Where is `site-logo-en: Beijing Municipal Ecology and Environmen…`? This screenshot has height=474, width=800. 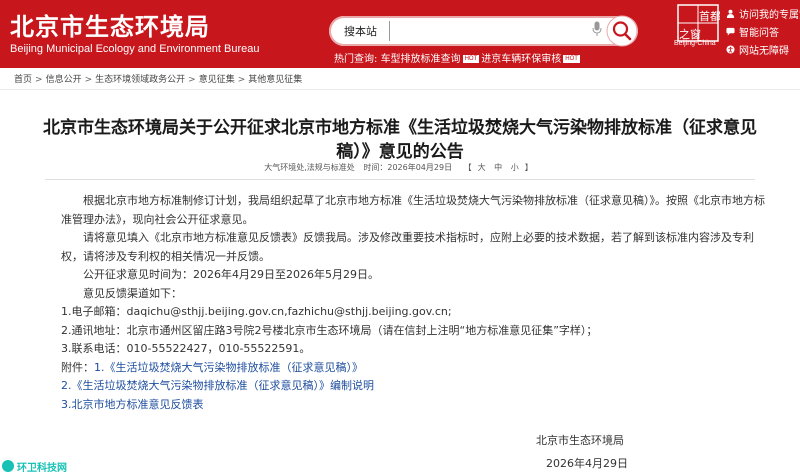
site-logo-en: Beijing Municipal Ecology and Environmen… is located at coordinates (135, 49).